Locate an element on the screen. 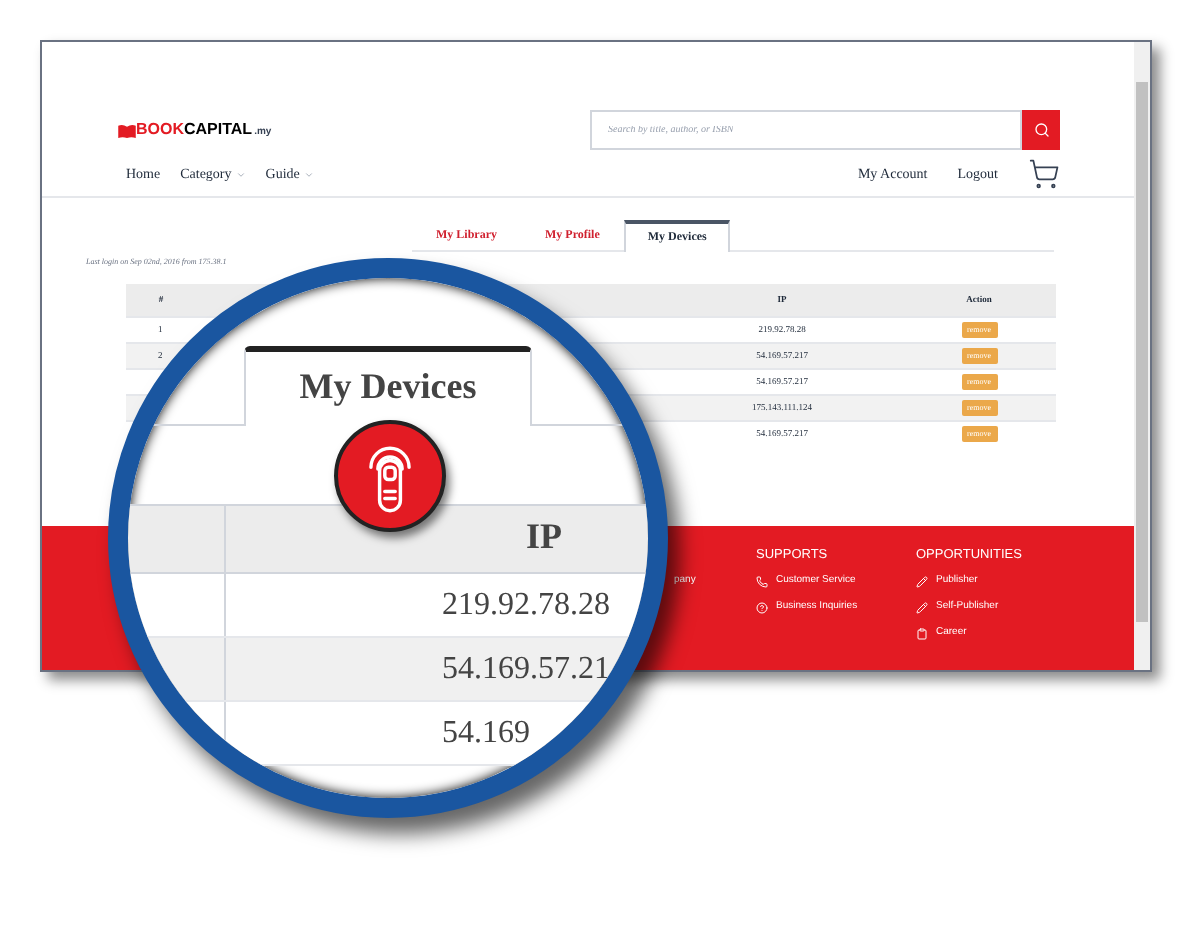 The width and height of the screenshot is (1188, 930). phone-icon is located at coordinates (762, 581).